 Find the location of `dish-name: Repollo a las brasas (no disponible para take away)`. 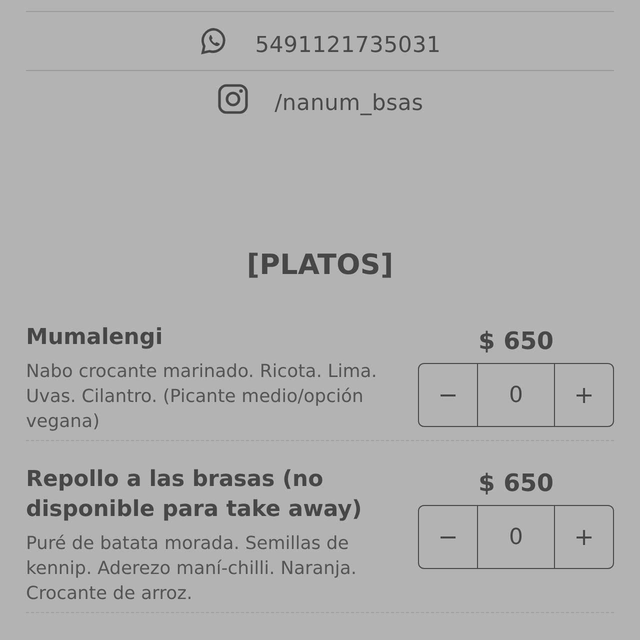

dish-name: Repollo a las brasas (no disponible para take away) is located at coordinates (194, 495).